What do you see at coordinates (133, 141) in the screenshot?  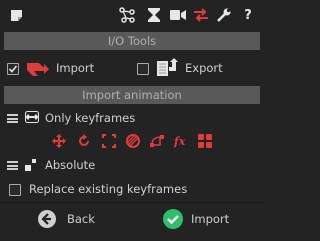 I see `opacity-icon` at bounding box center [133, 141].